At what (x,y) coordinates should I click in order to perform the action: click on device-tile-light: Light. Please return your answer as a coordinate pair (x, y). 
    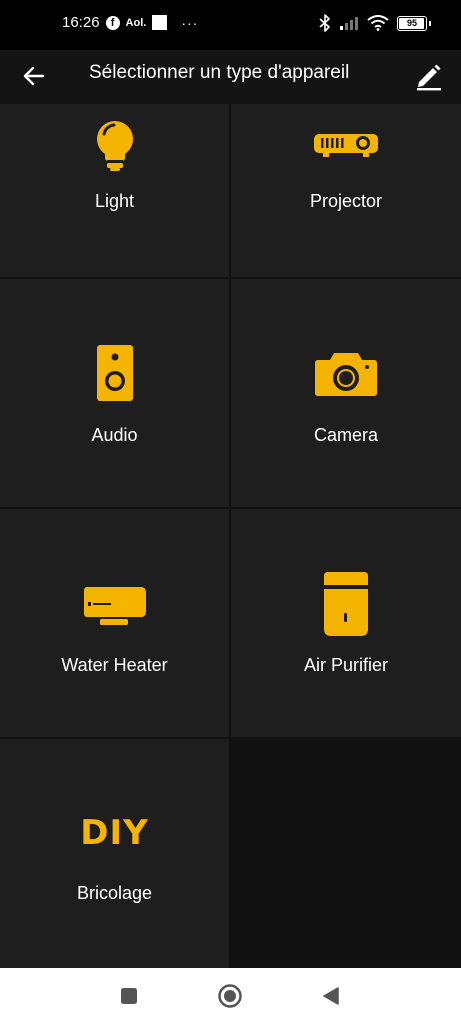
    Looking at the image, I should click on (114, 190).